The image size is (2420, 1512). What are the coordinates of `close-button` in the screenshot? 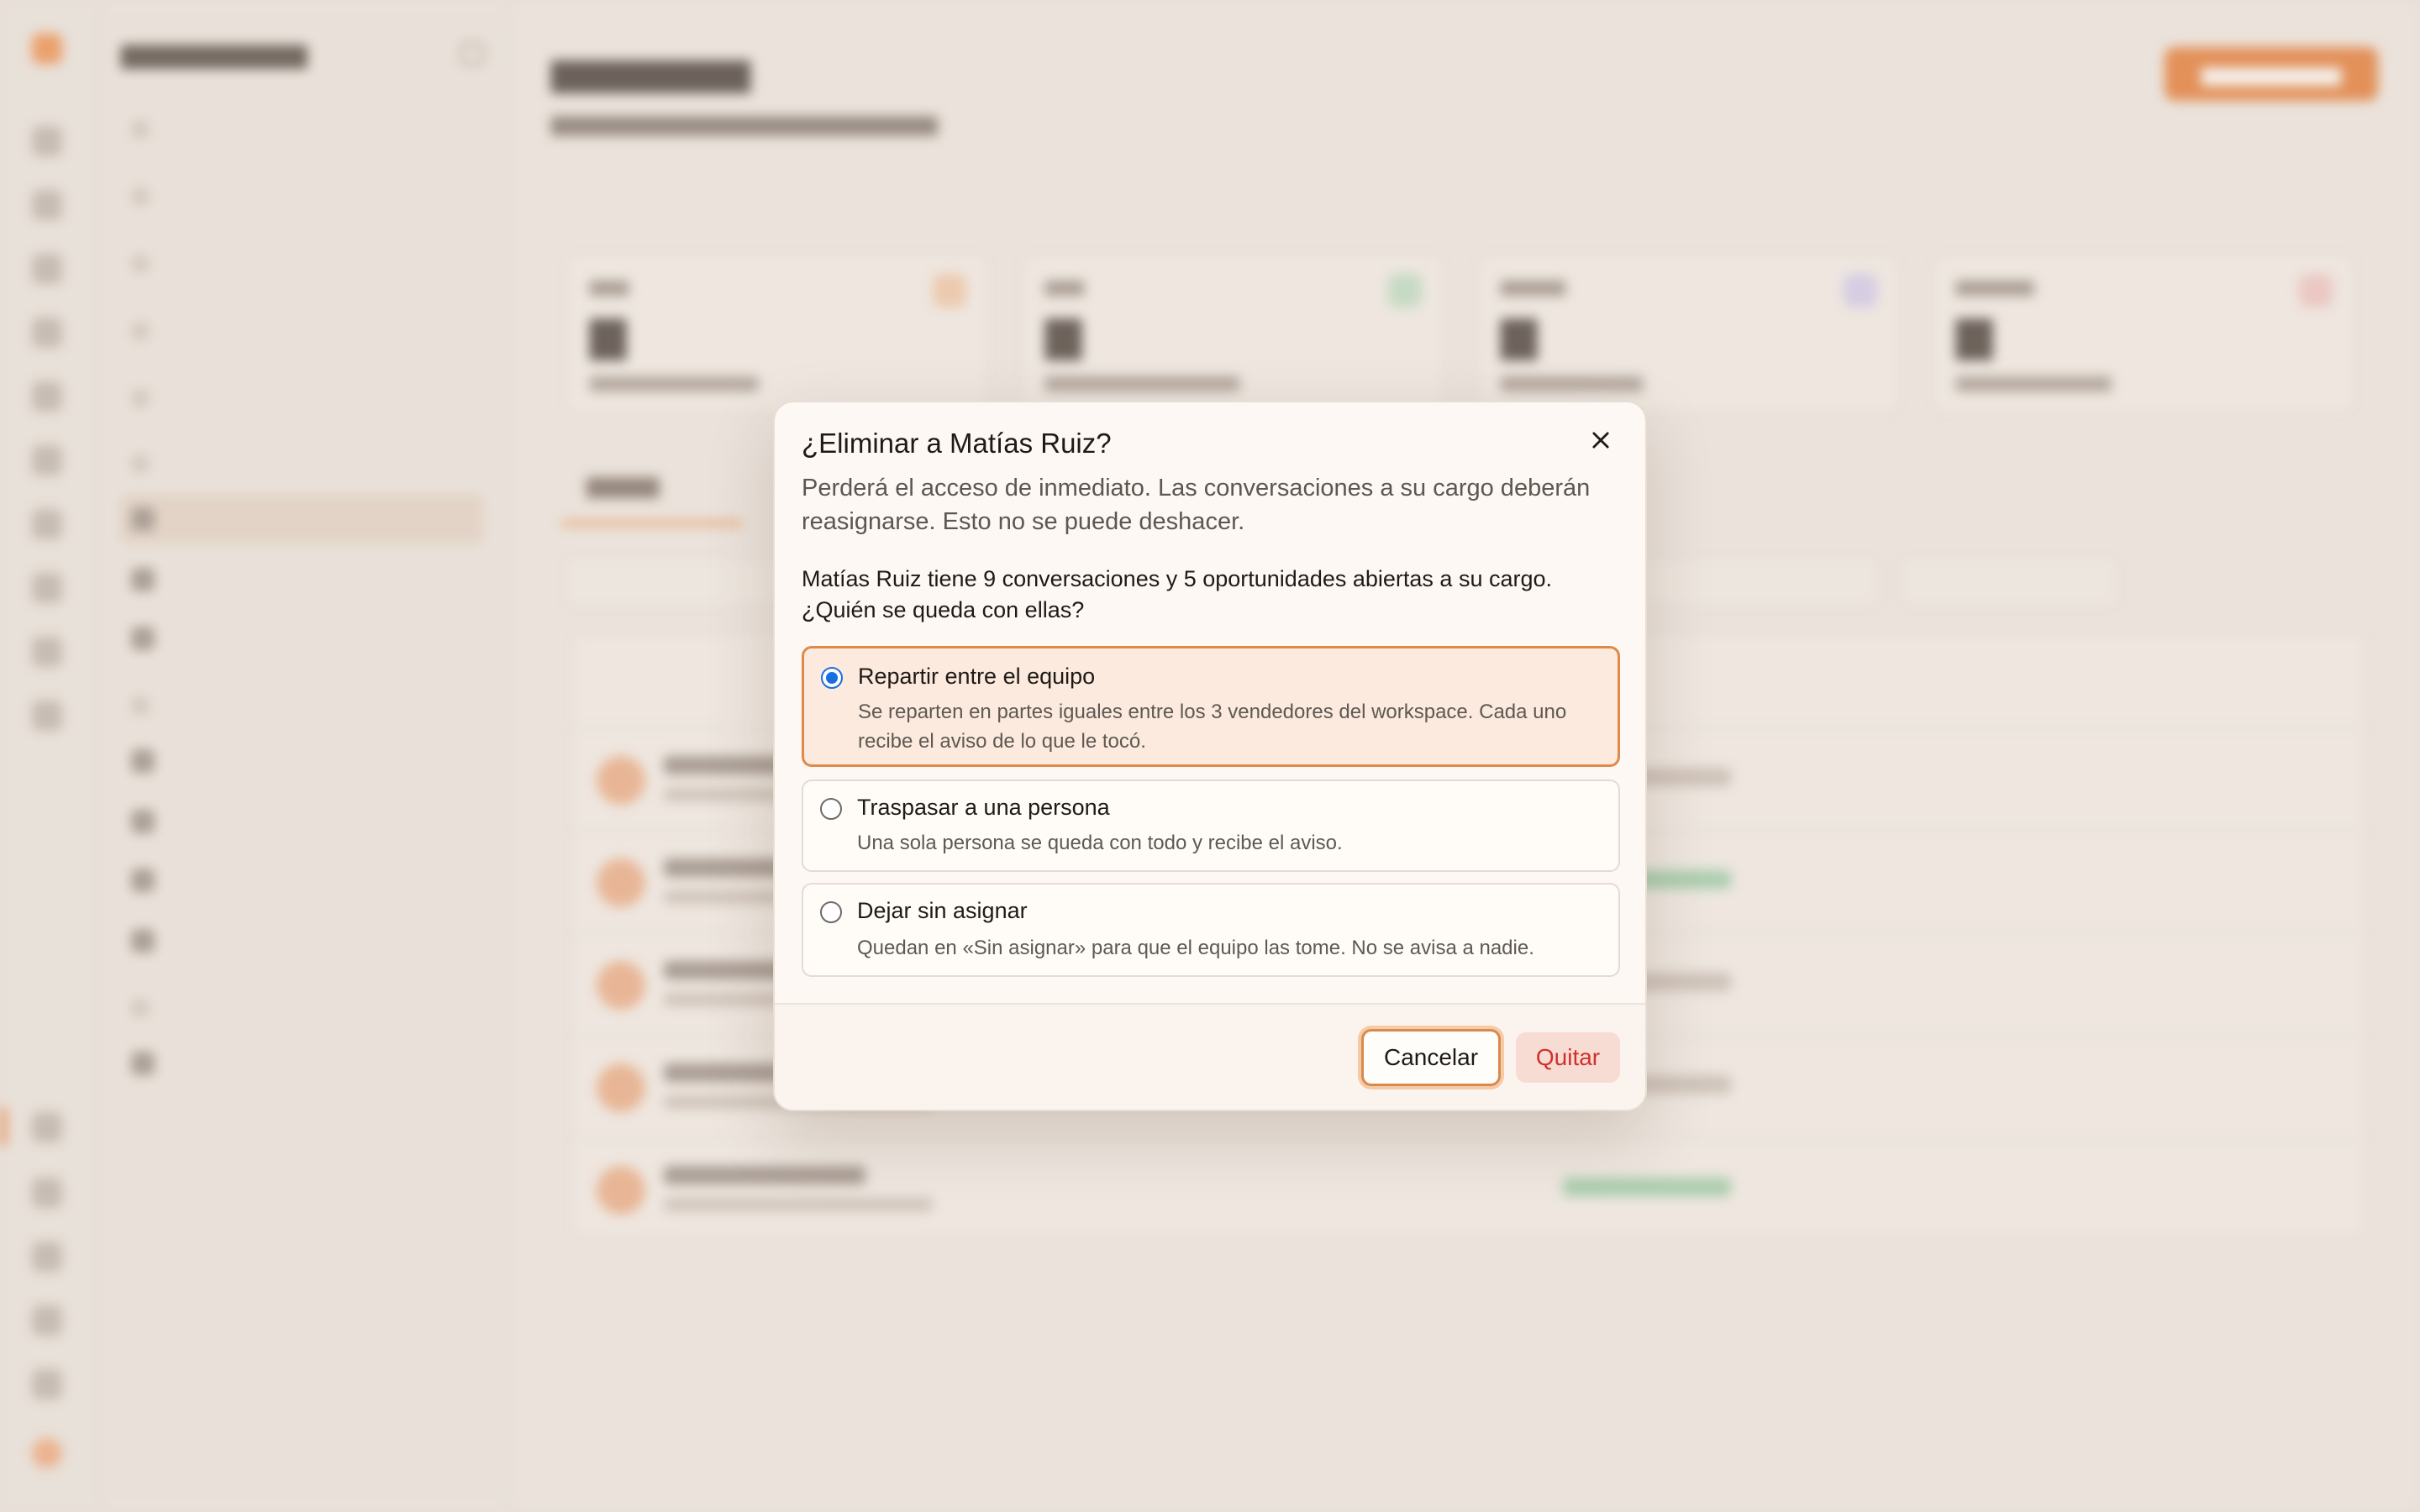 It's located at (1600, 440).